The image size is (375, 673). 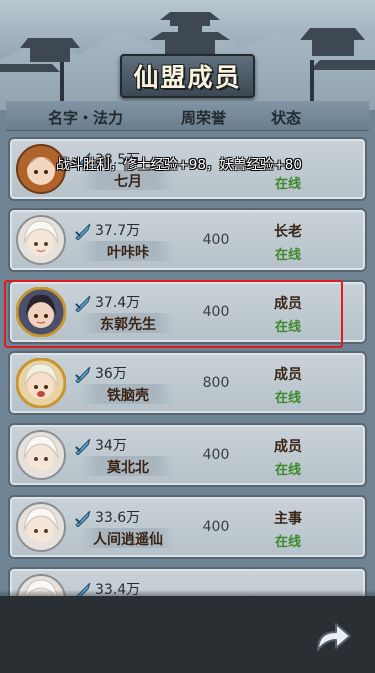 I want to click on page-title-text: 仙盟成员, so click(x=187, y=77).